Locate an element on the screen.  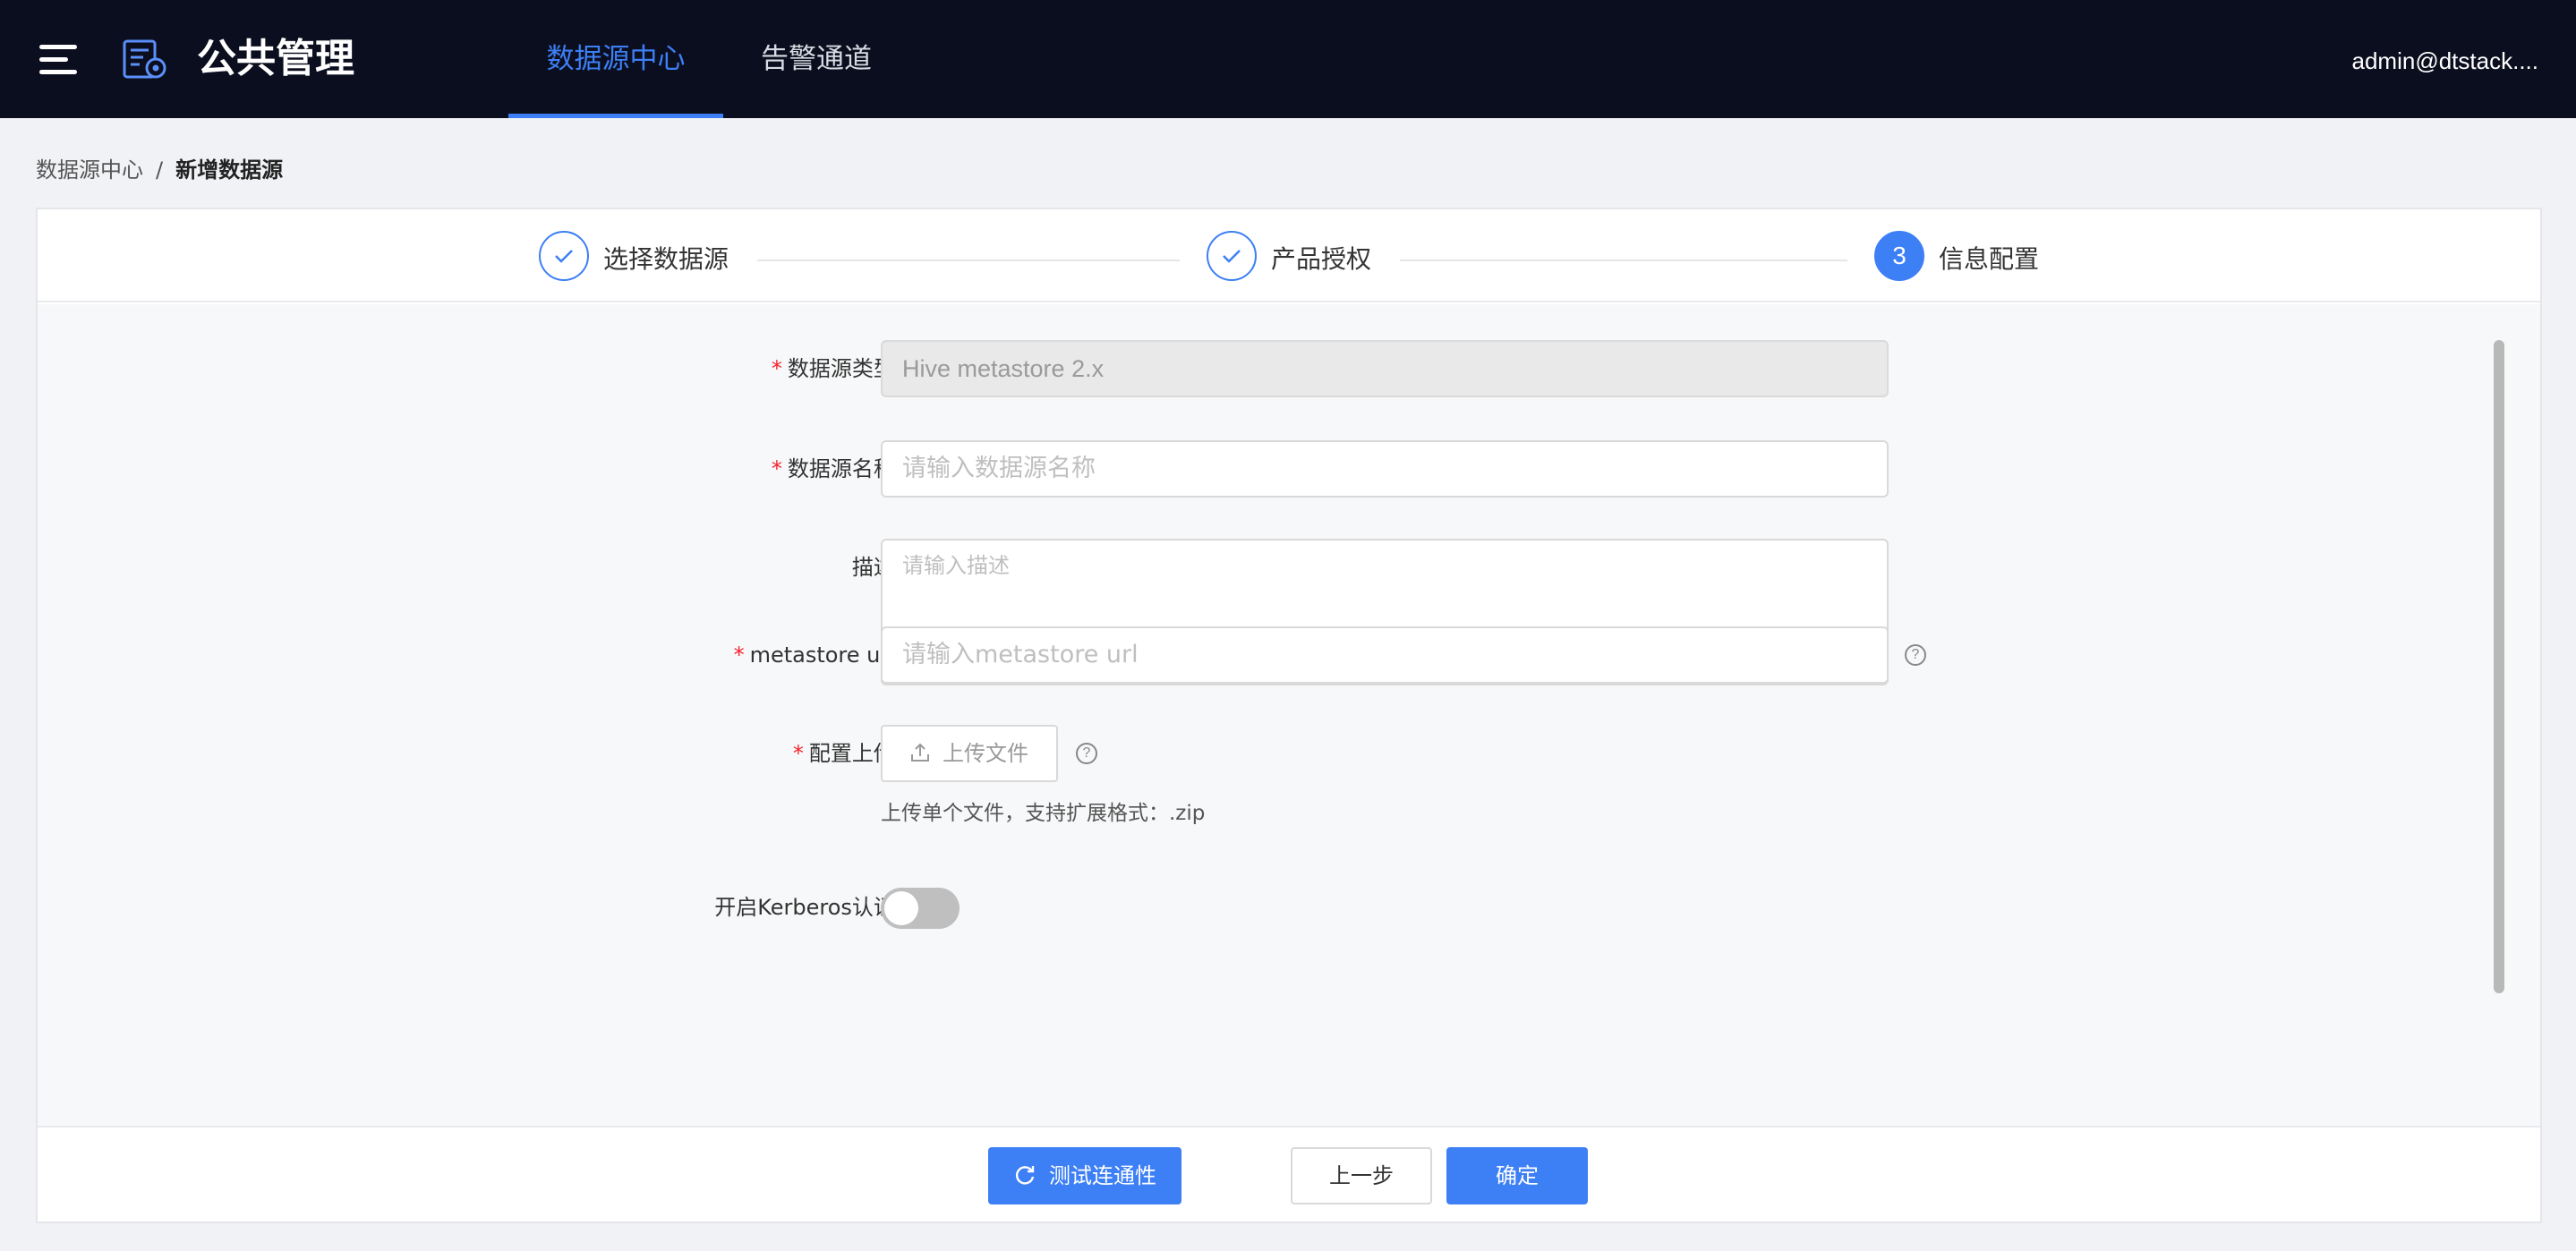
breadcrumb: 数据源中心 / 新增数据源 is located at coordinates (159, 170).